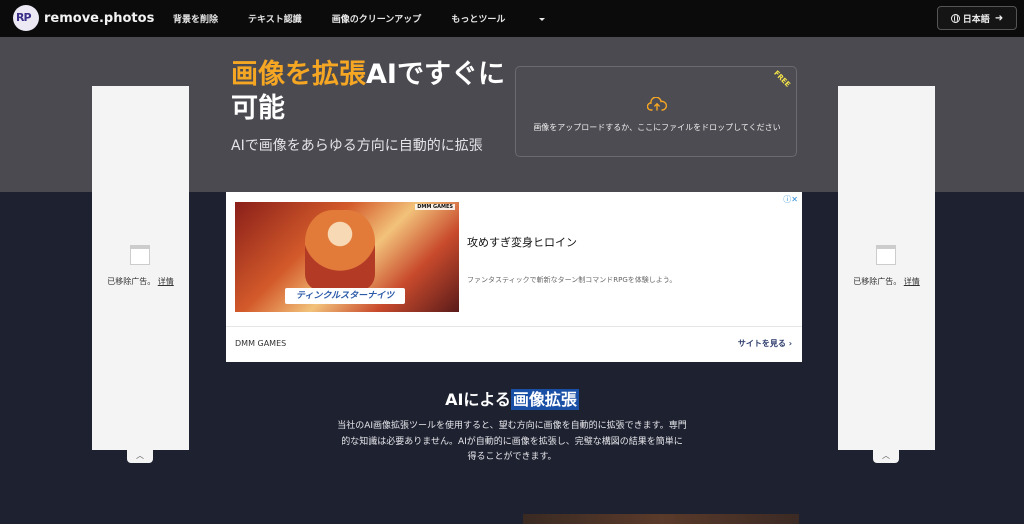 The width and height of the screenshot is (1024, 524). I want to click on site-logo: RP remove.photos, so click(83, 18).